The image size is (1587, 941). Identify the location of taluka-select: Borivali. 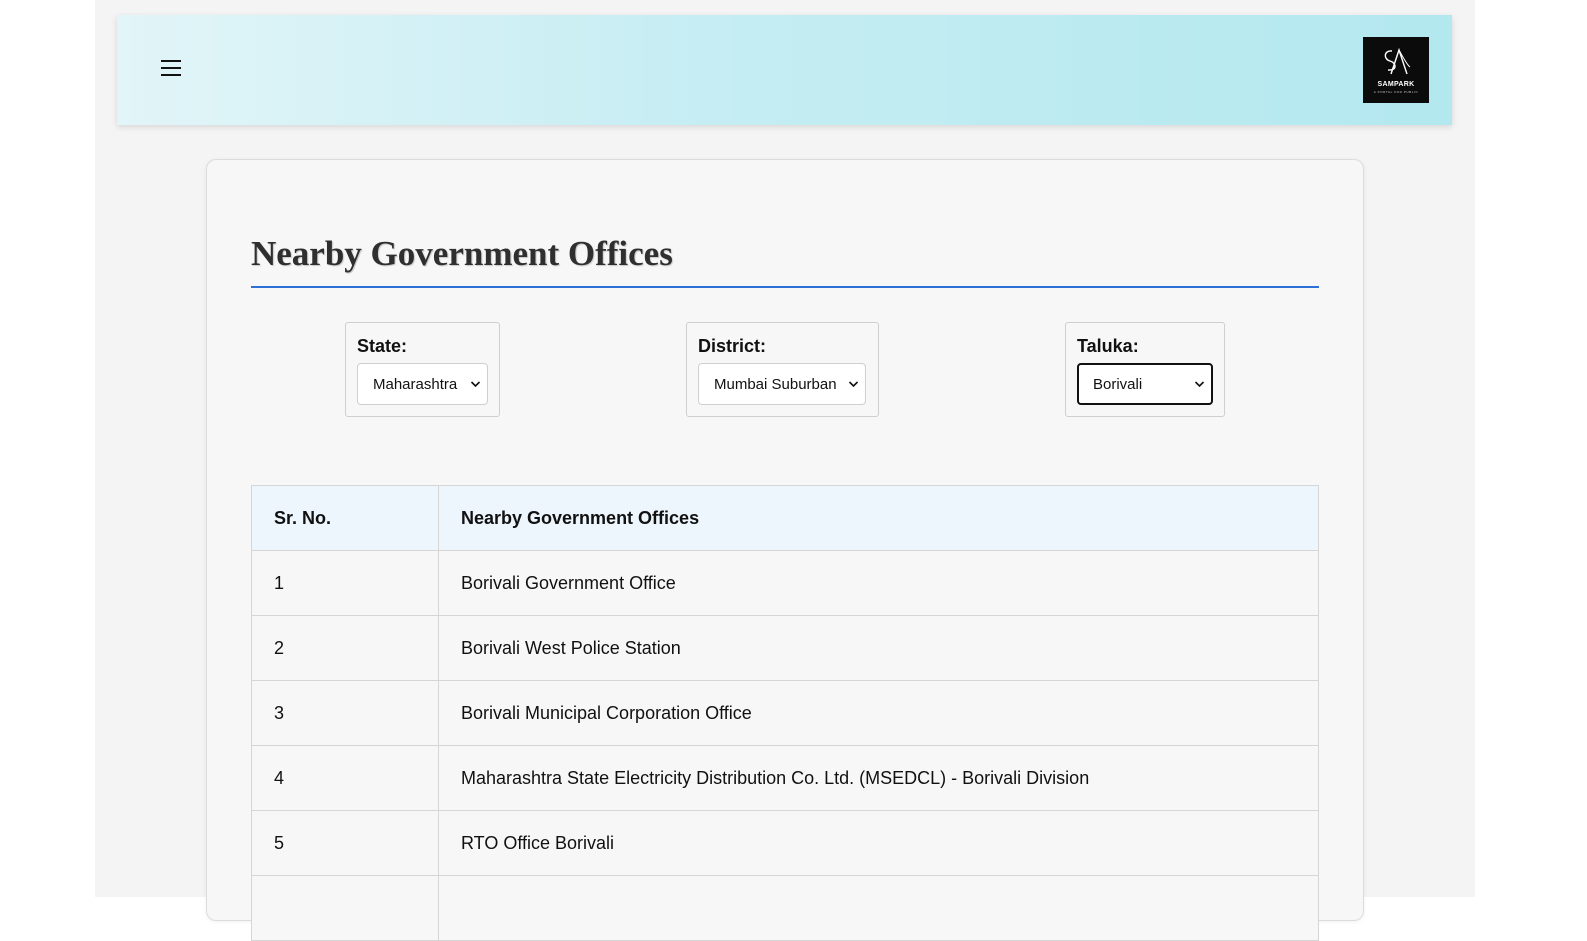
(1145, 384).